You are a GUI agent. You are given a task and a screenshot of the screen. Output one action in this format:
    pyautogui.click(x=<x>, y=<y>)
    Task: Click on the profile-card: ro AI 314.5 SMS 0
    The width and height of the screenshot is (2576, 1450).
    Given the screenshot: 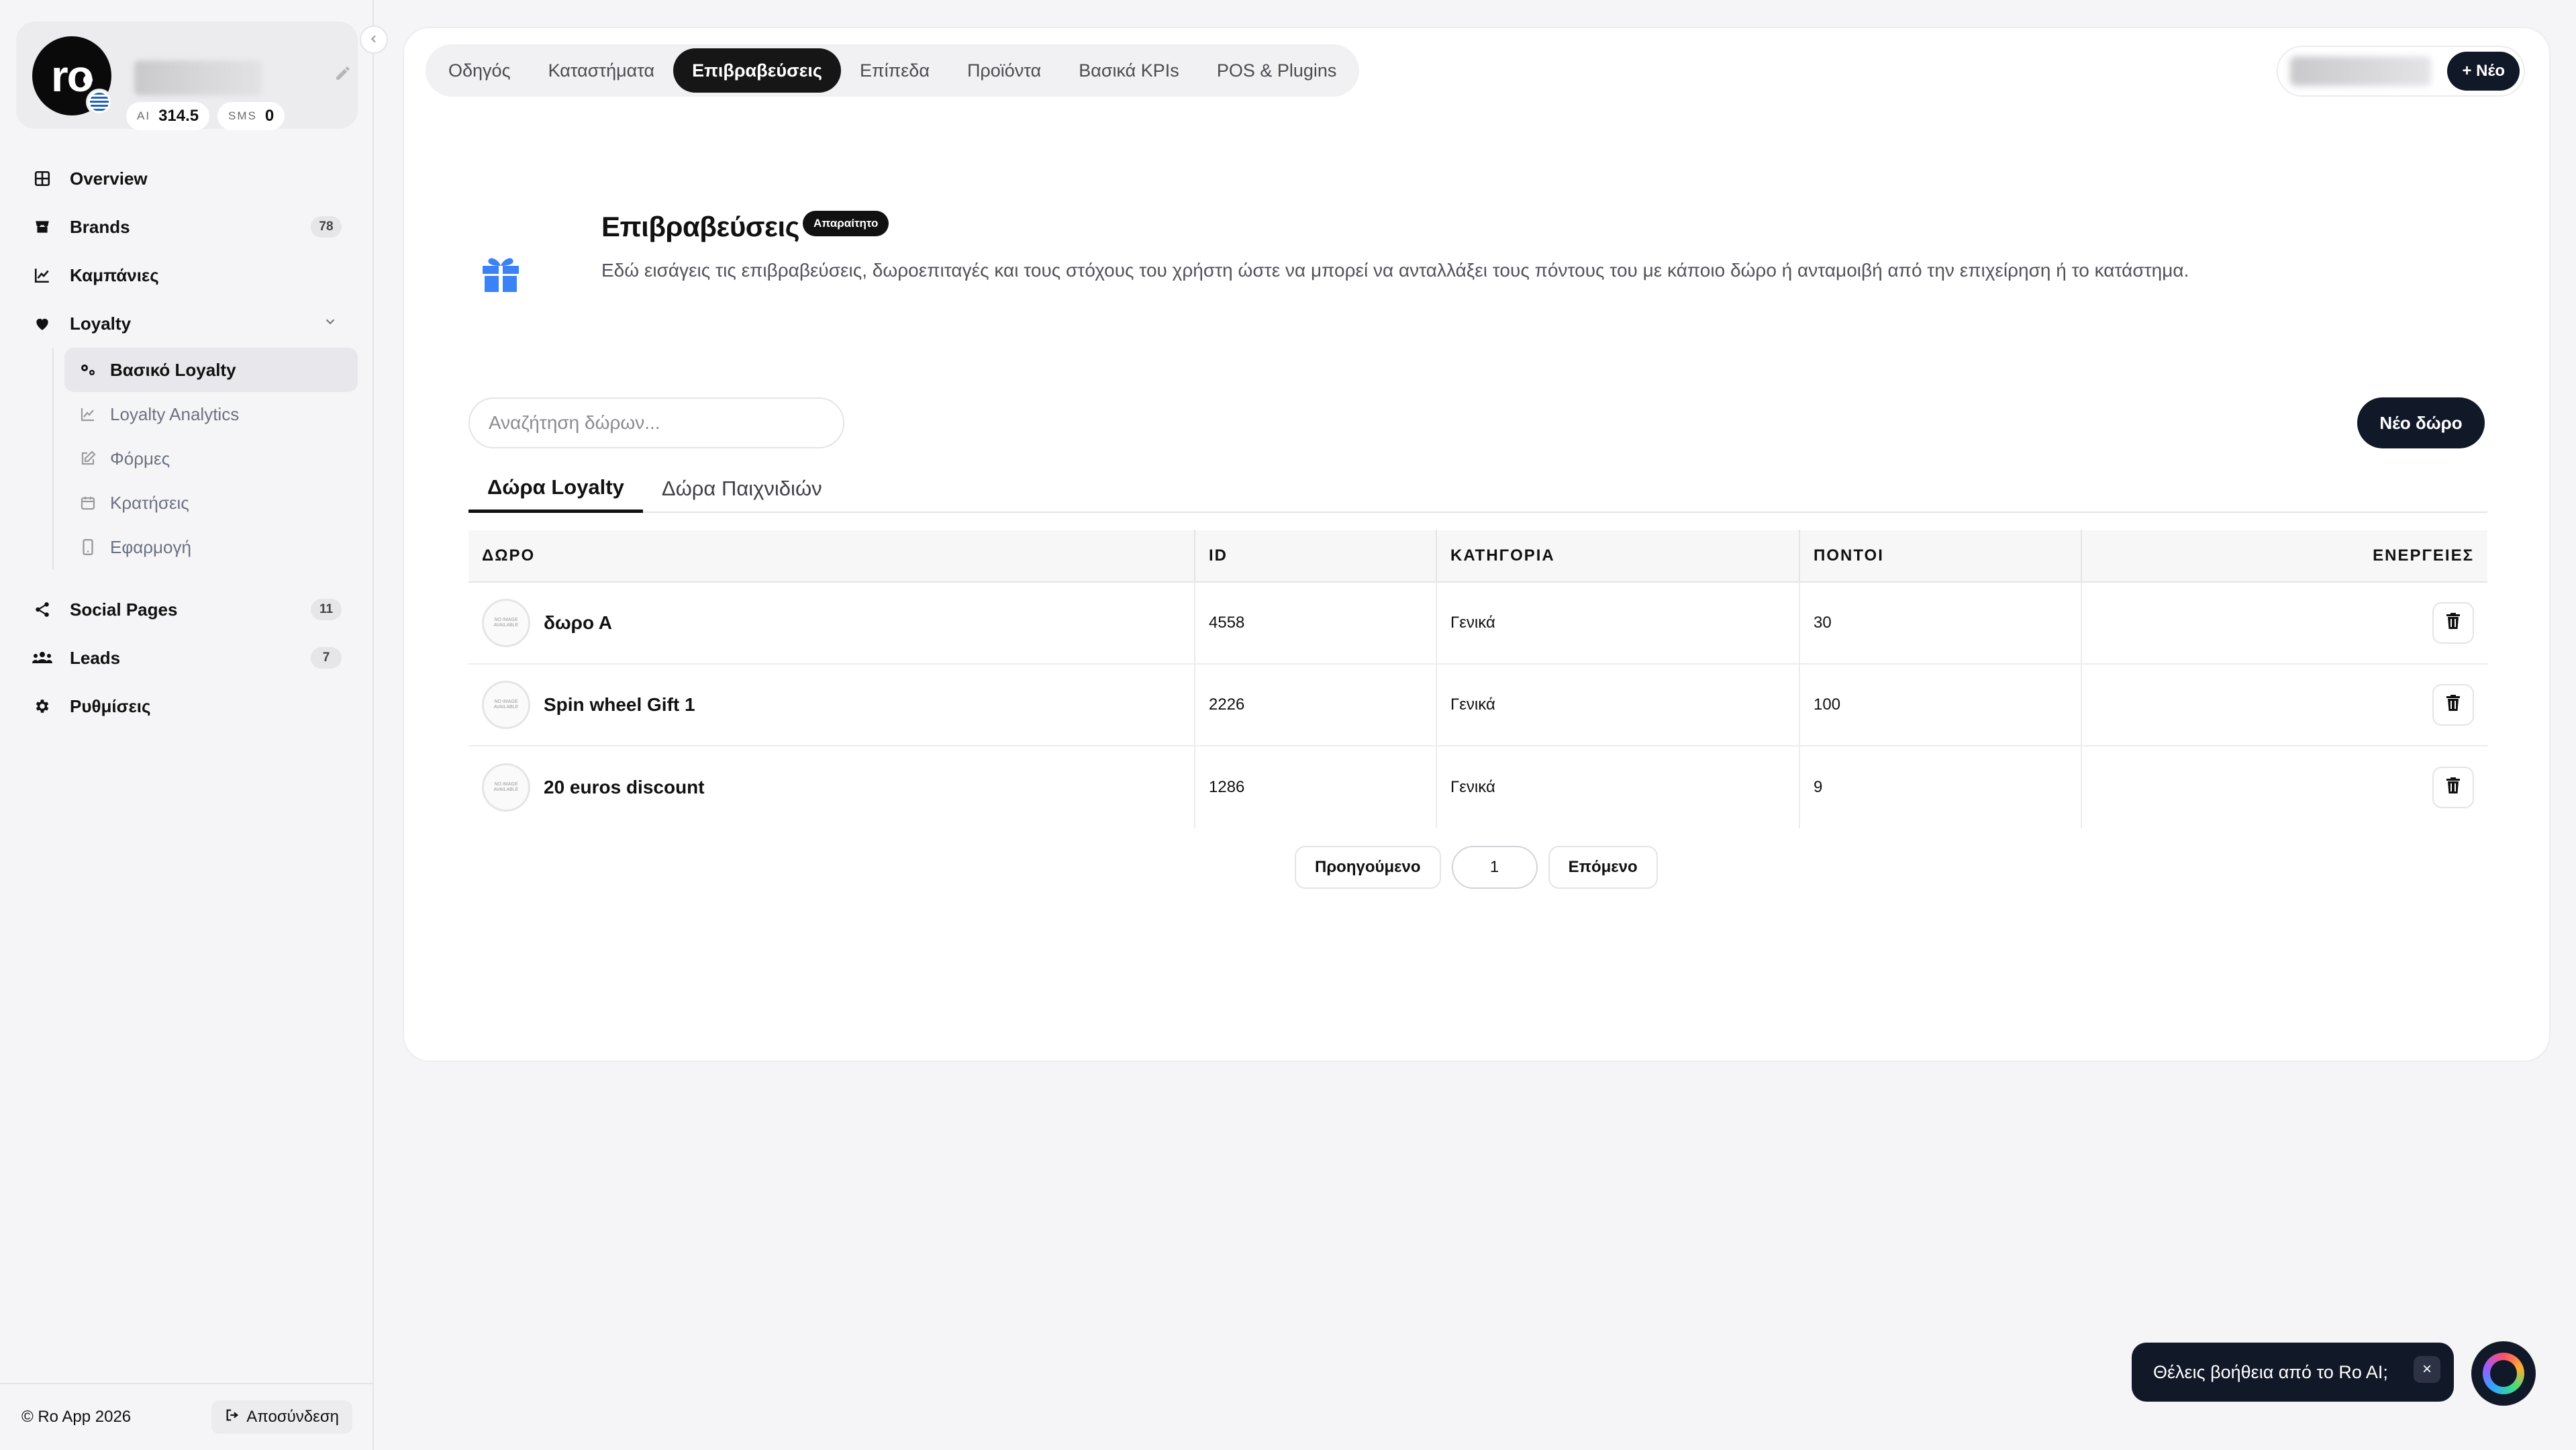 What is the action you would take?
    pyautogui.click(x=187, y=75)
    